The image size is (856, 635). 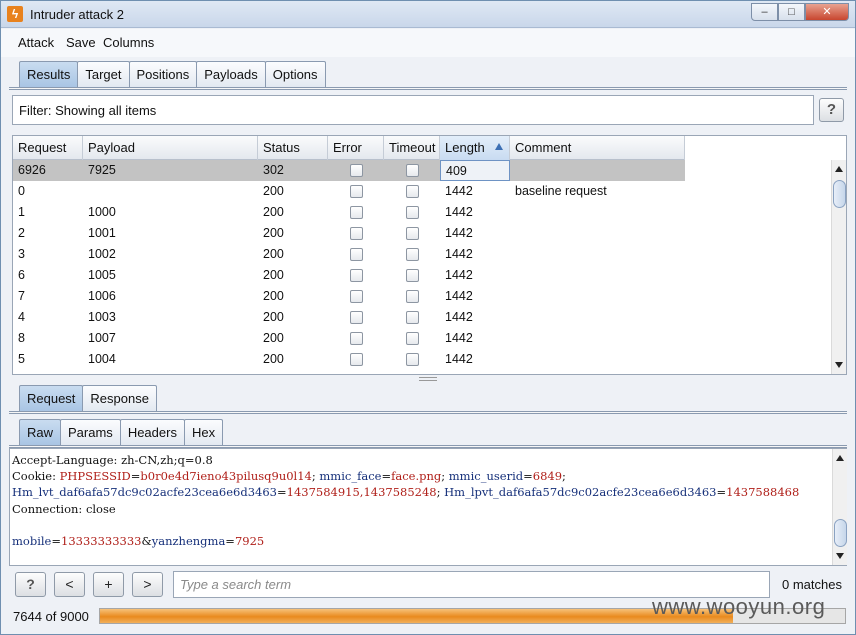 What do you see at coordinates (428, 541) in the screenshot?
I see `raw-line: mobile=13333333333&yanzhengma=7925` at bounding box center [428, 541].